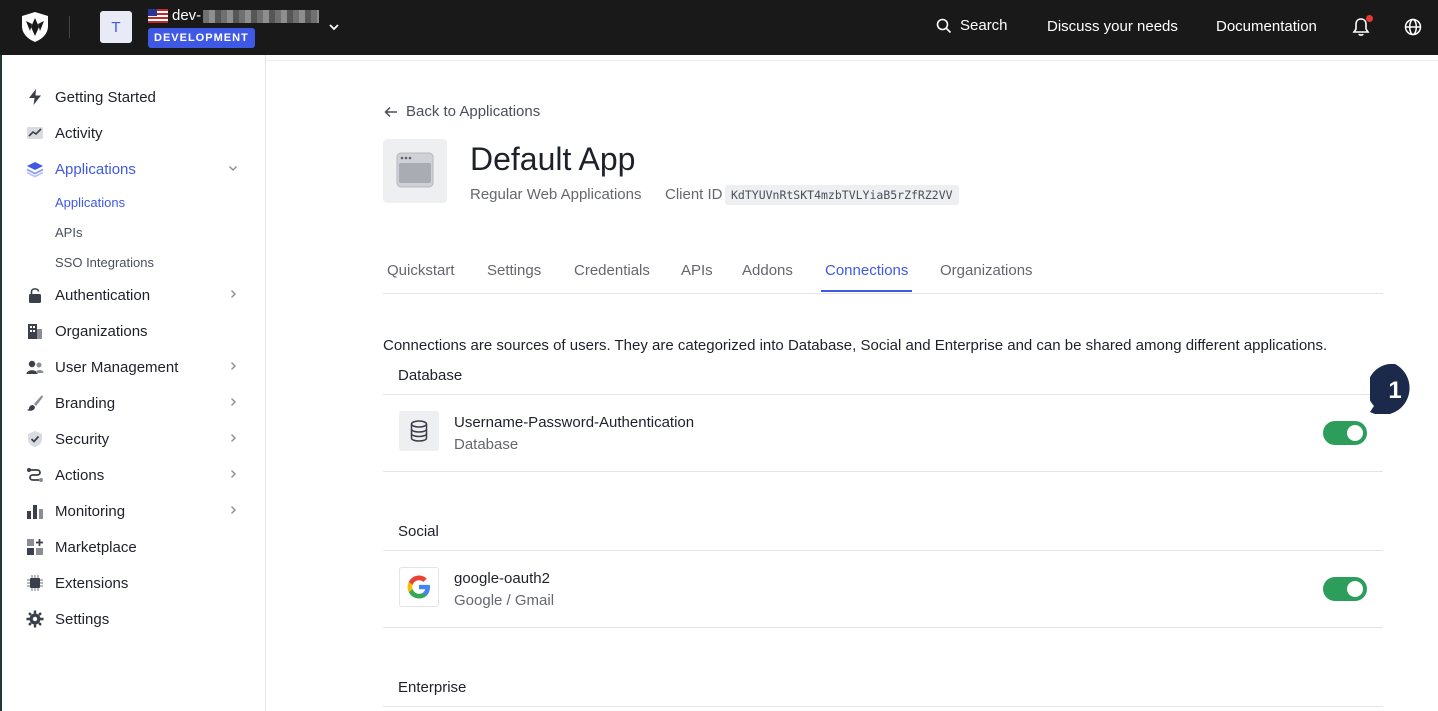  I want to click on connection-type: Database, so click(486, 444).